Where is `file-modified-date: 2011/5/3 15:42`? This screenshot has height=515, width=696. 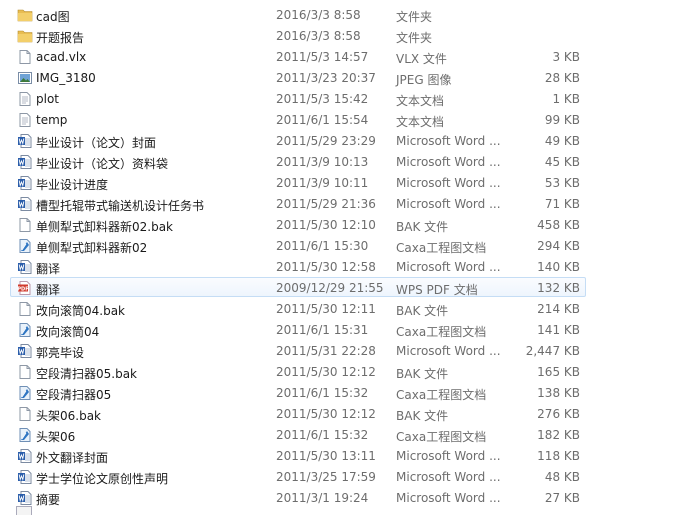 file-modified-date: 2011/5/3 15:42 is located at coordinates (322, 99).